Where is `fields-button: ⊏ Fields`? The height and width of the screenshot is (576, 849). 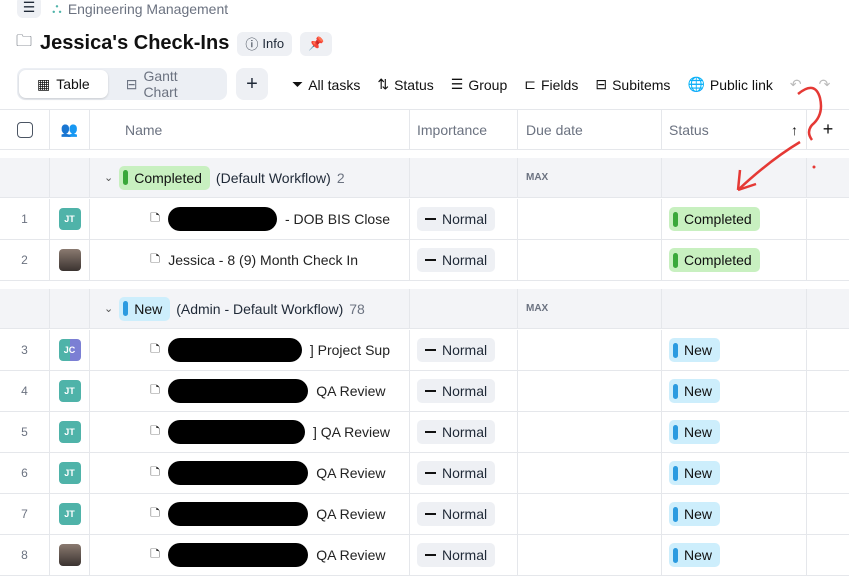
fields-button: ⊏ Fields is located at coordinates (551, 84).